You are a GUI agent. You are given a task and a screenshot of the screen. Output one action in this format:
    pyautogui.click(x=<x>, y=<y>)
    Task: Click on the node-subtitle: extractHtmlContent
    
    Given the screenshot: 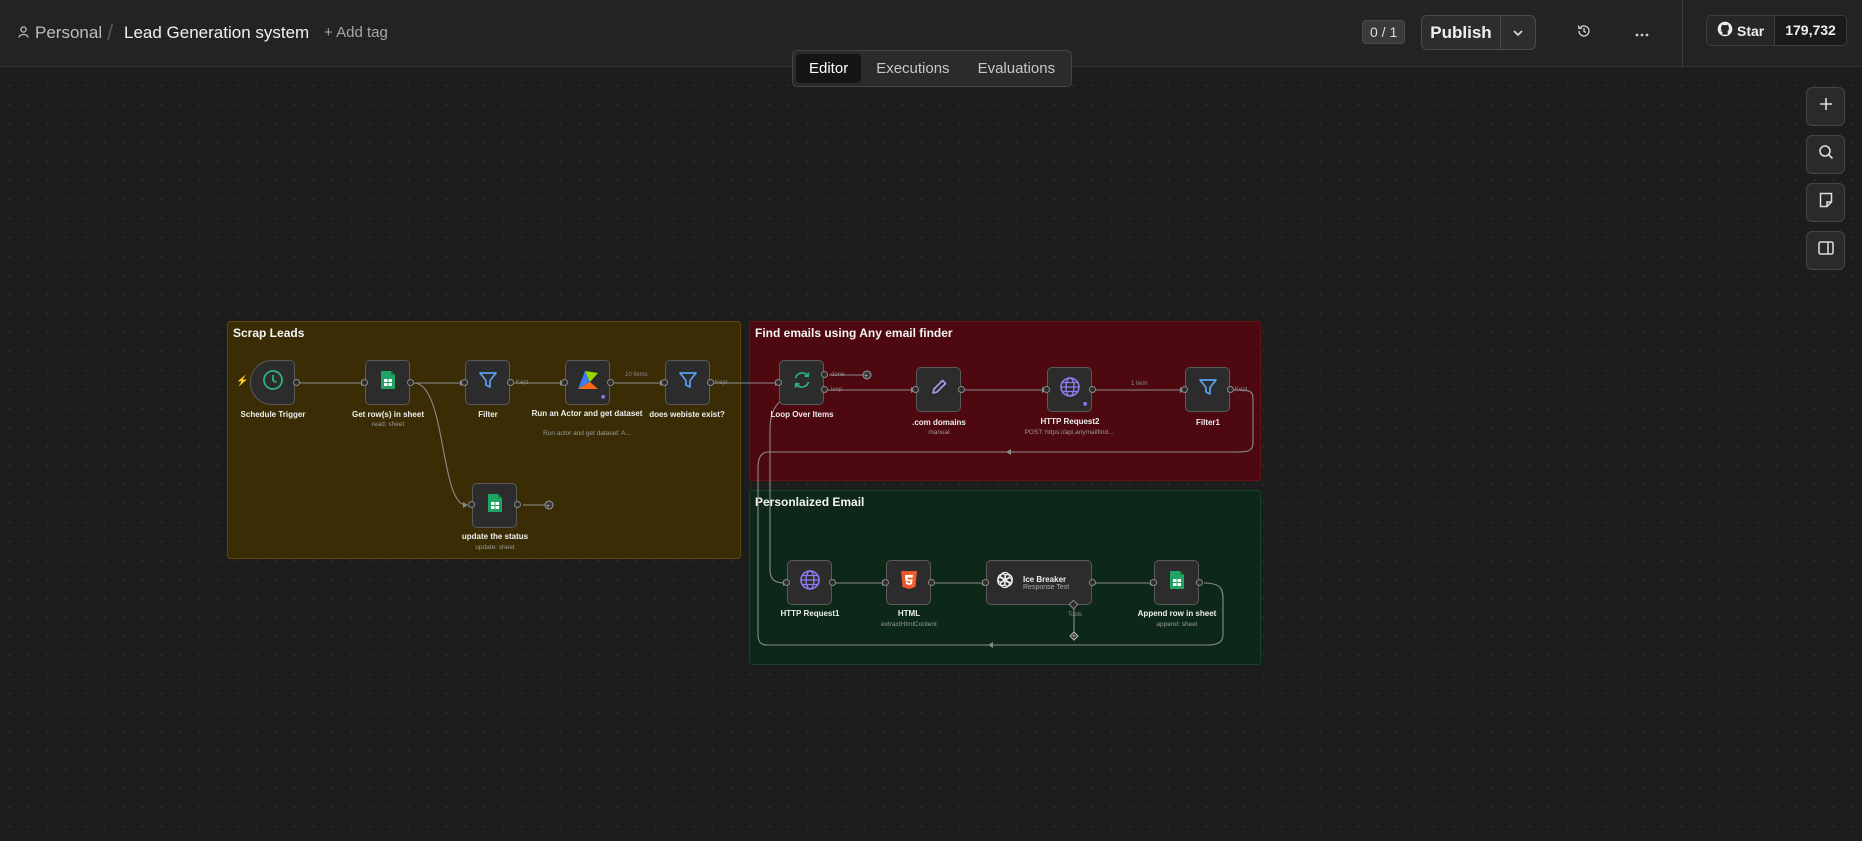 What is the action you would take?
    pyautogui.click(x=909, y=624)
    